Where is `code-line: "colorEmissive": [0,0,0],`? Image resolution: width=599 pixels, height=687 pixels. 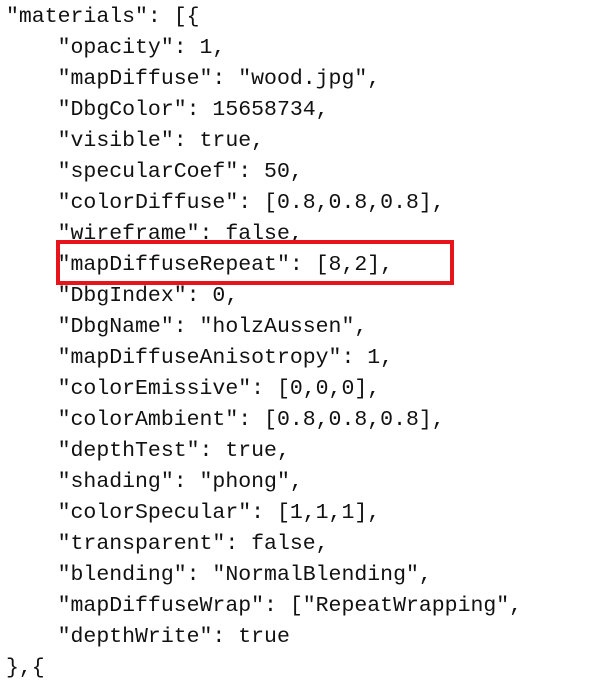 code-line: "colorEmissive": [0,0,0], is located at coordinates (193, 389).